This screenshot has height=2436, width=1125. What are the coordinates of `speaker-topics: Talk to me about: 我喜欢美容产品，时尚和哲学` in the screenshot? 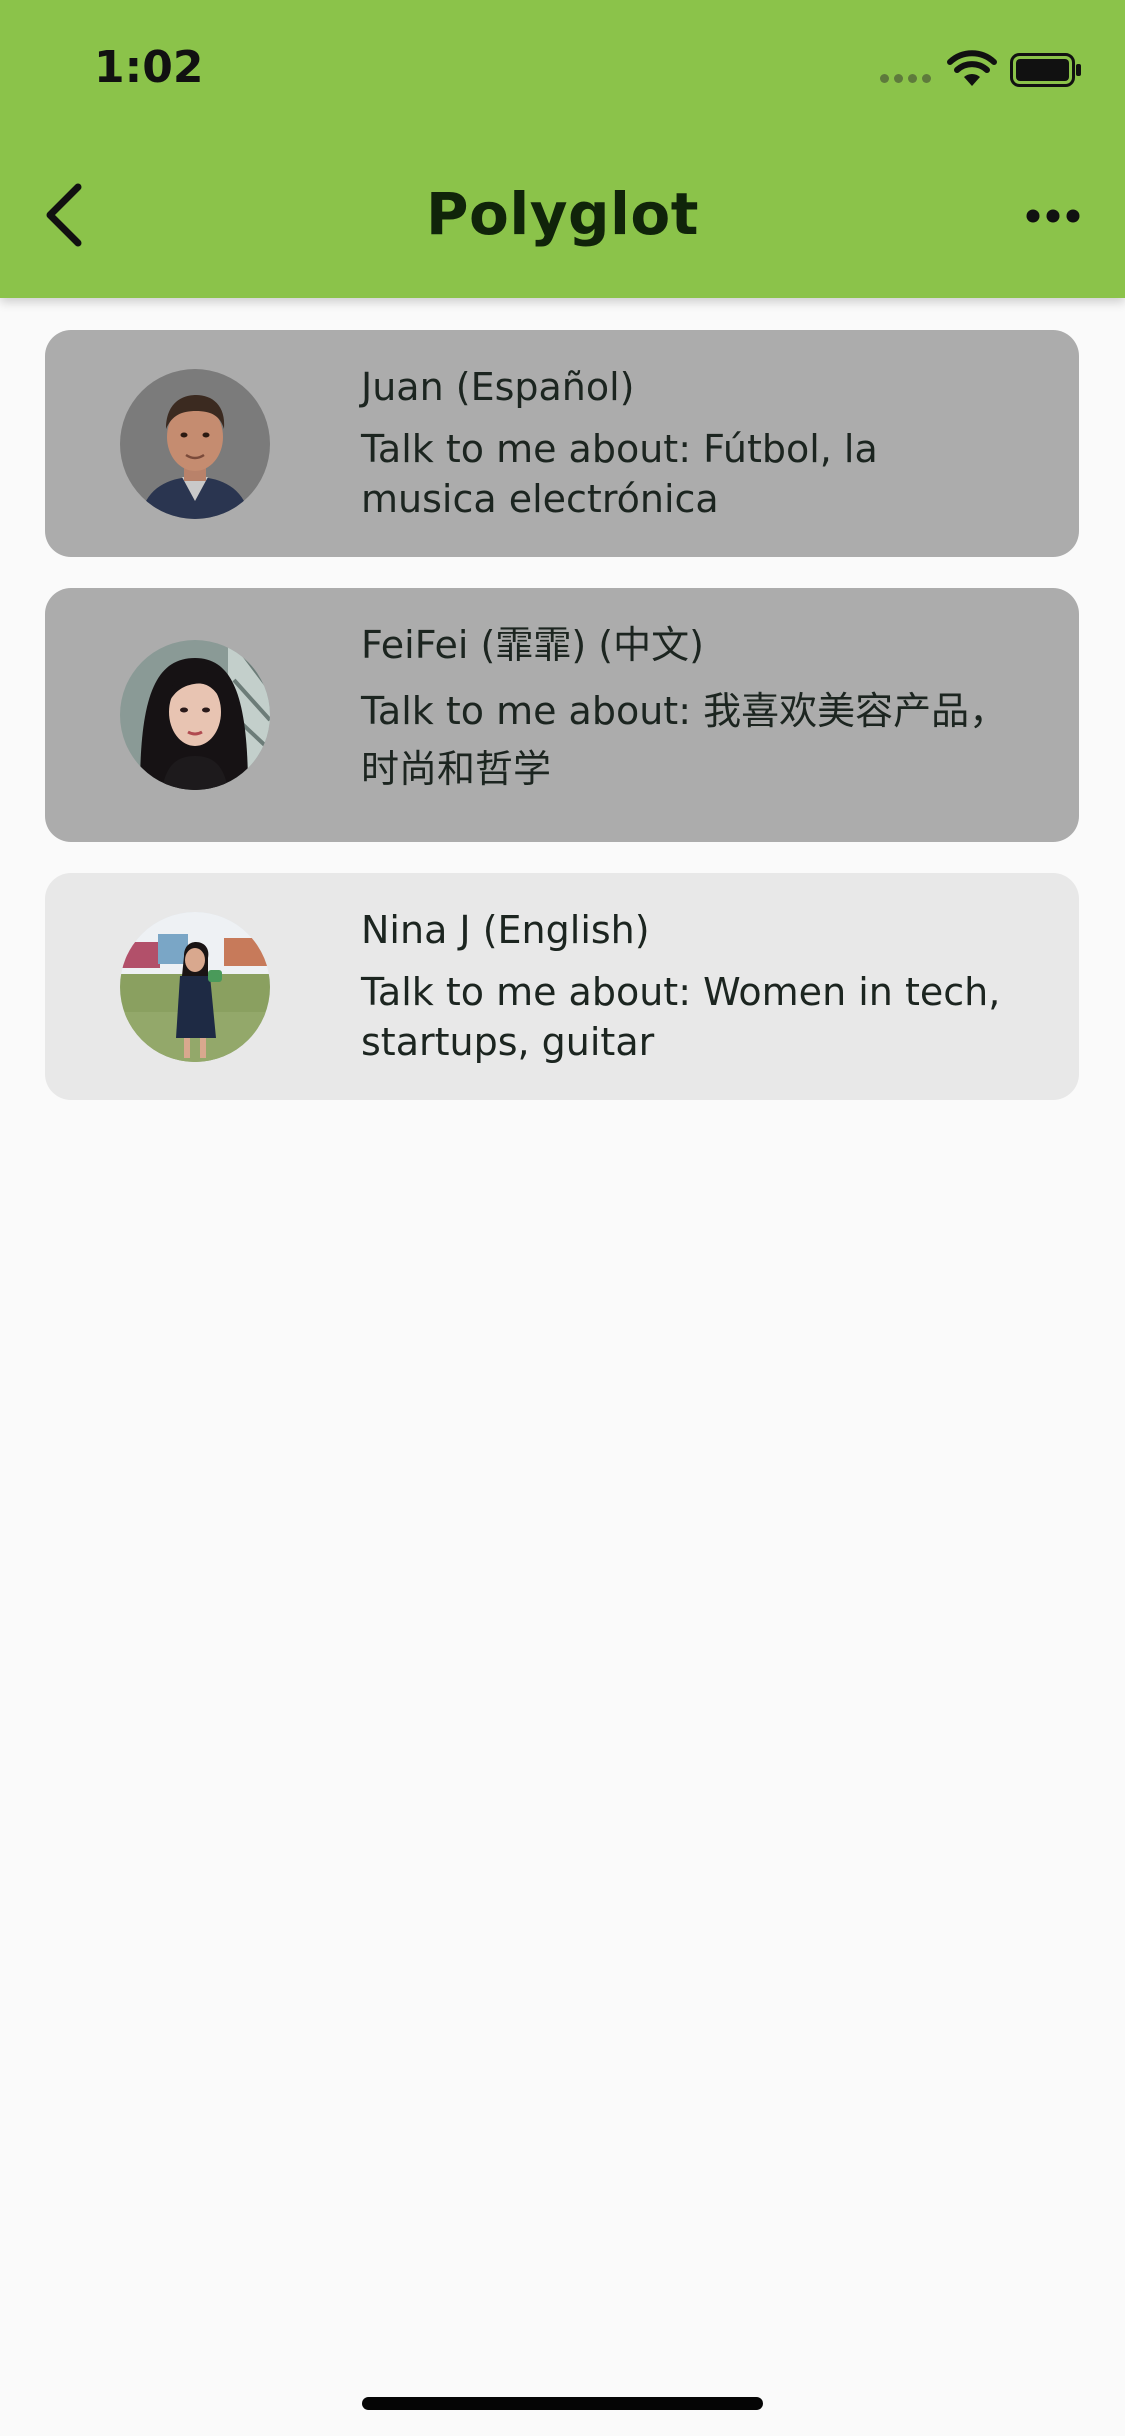 It's located at (684, 740).